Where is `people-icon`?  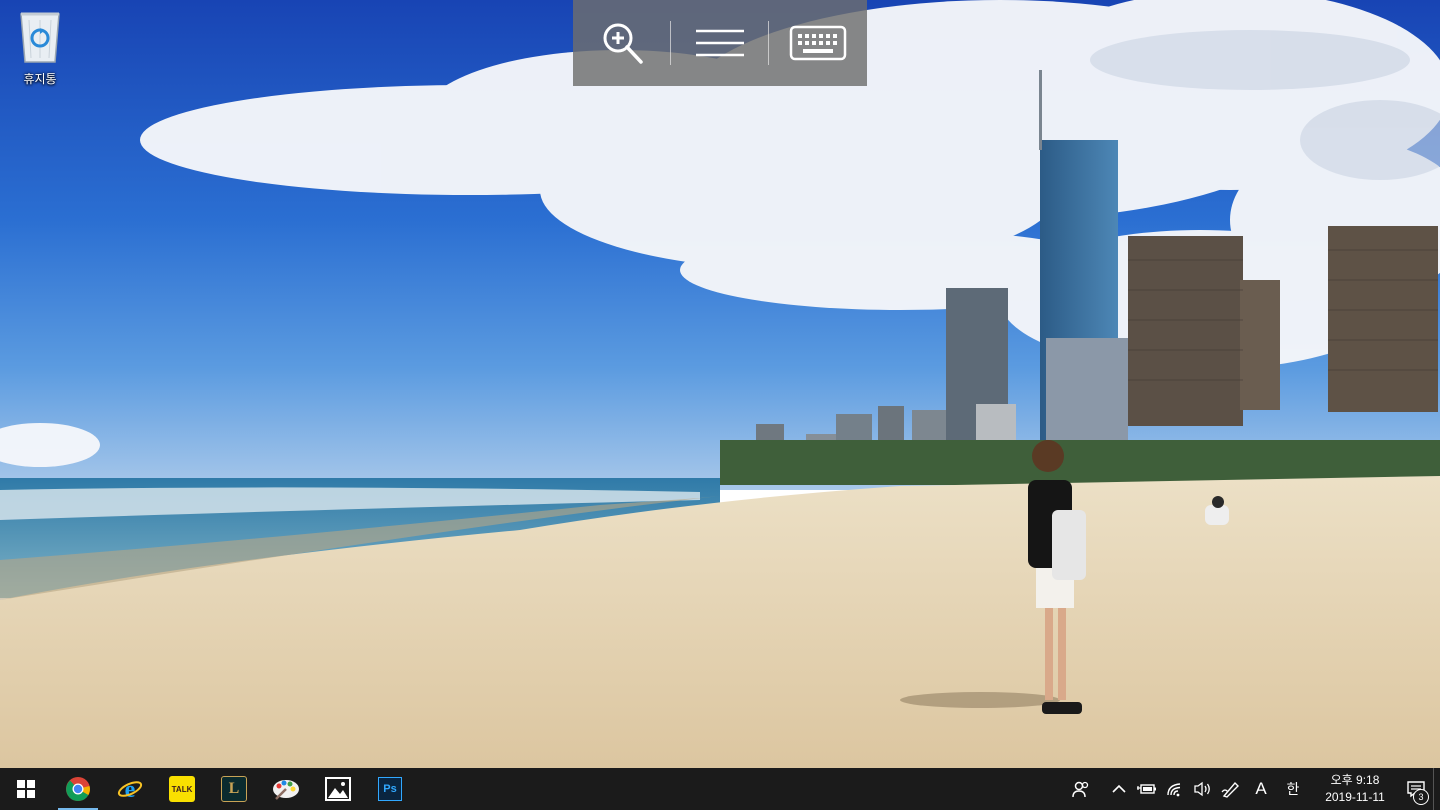
people-icon is located at coordinates (1080, 789).